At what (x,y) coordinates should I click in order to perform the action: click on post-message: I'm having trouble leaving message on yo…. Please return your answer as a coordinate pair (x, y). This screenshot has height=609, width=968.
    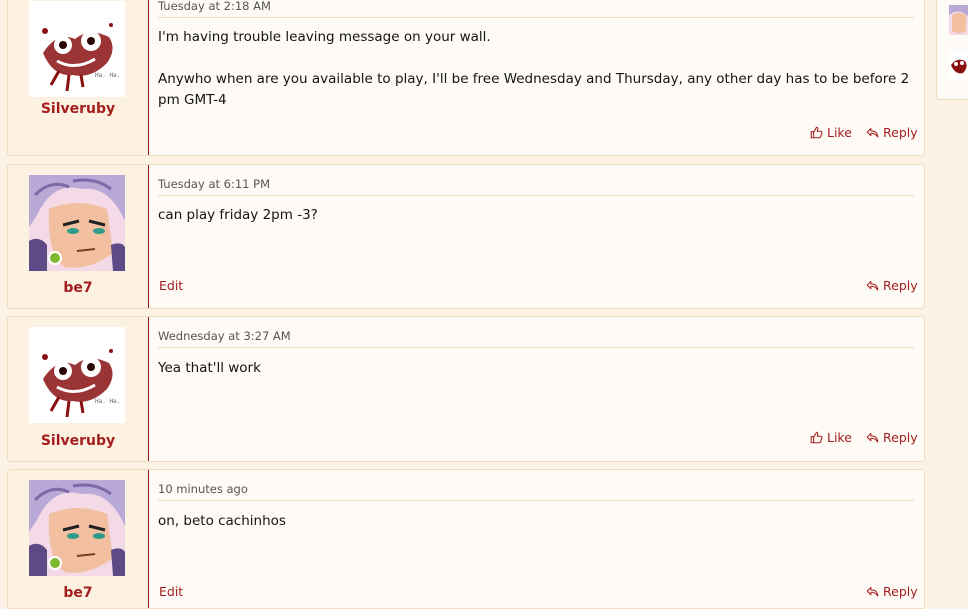
    Looking at the image, I should click on (536, 69).